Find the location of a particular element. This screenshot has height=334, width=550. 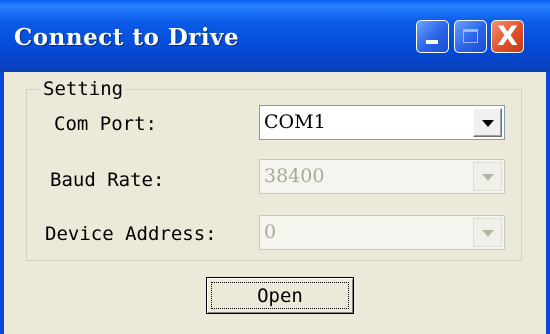

groupbox-title: Setting is located at coordinates (83, 89).